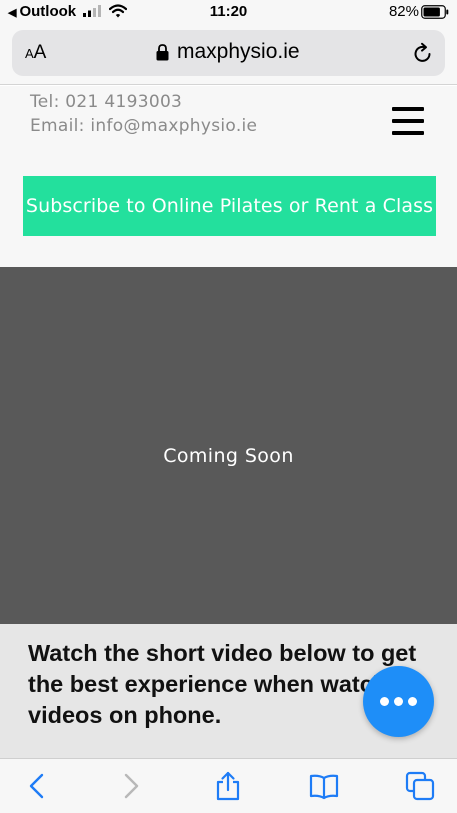 The height and width of the screenshot is (813, 457). What do you see at coordinates (106, 102) in the screenshot?
I see `phone-number: Tel: 021 4193003` at bounding box center [106, 102].